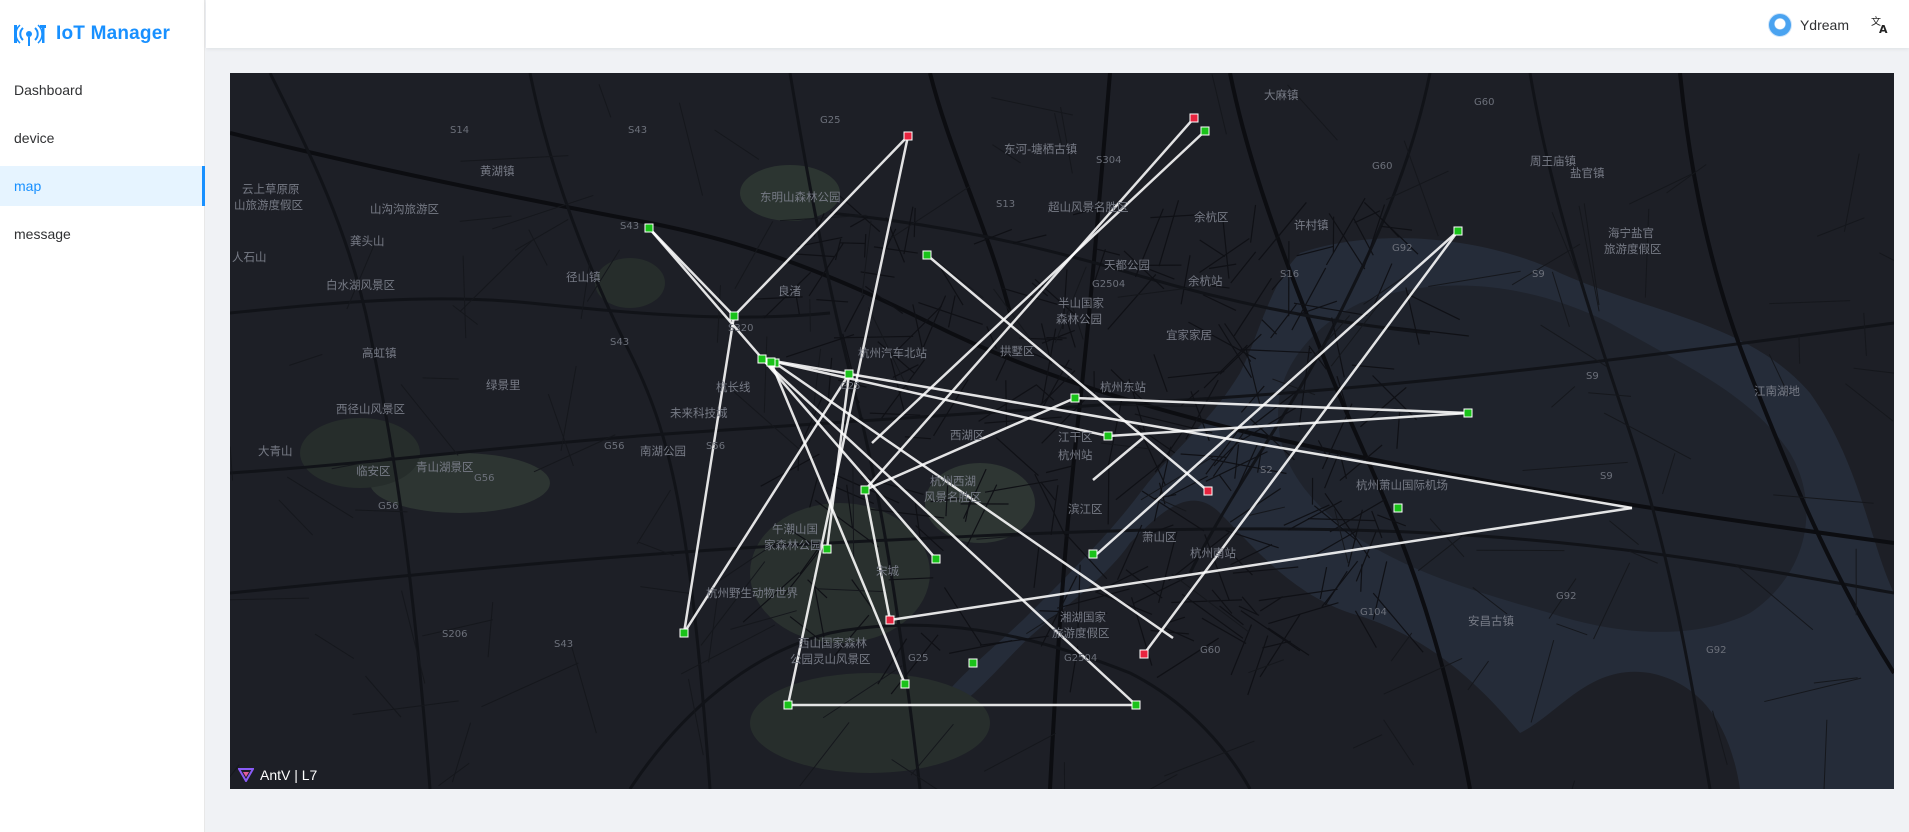 The width and height of the screenshot is (1909, 832). I want to click on map-place-label: 东明山森林公园, so click(800, 197).